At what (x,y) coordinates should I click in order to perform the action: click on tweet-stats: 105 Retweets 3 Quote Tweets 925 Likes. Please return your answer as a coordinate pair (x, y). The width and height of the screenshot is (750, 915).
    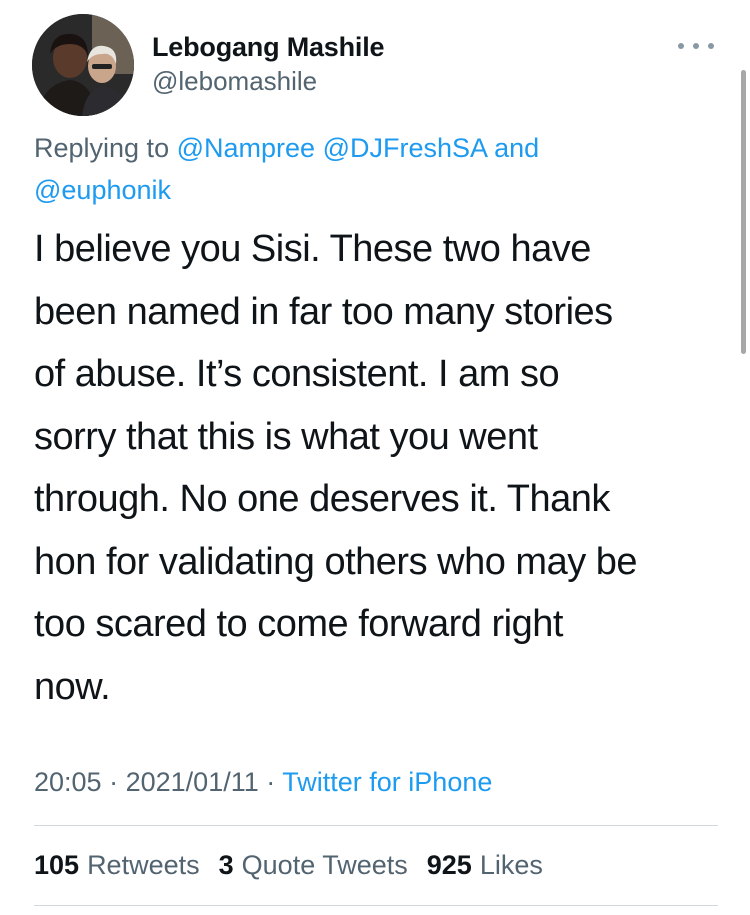
    Looking at the image, I should click on (288, 865).